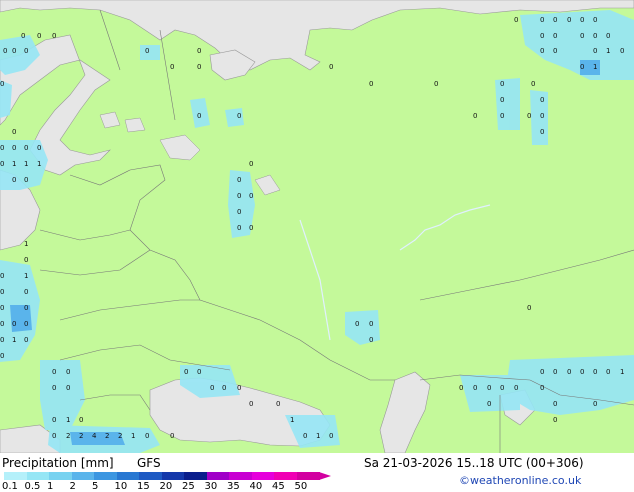 The height and width of the screenshot is (492, 634). I want to click on legend-tick-label: 45, so click(278, 486).